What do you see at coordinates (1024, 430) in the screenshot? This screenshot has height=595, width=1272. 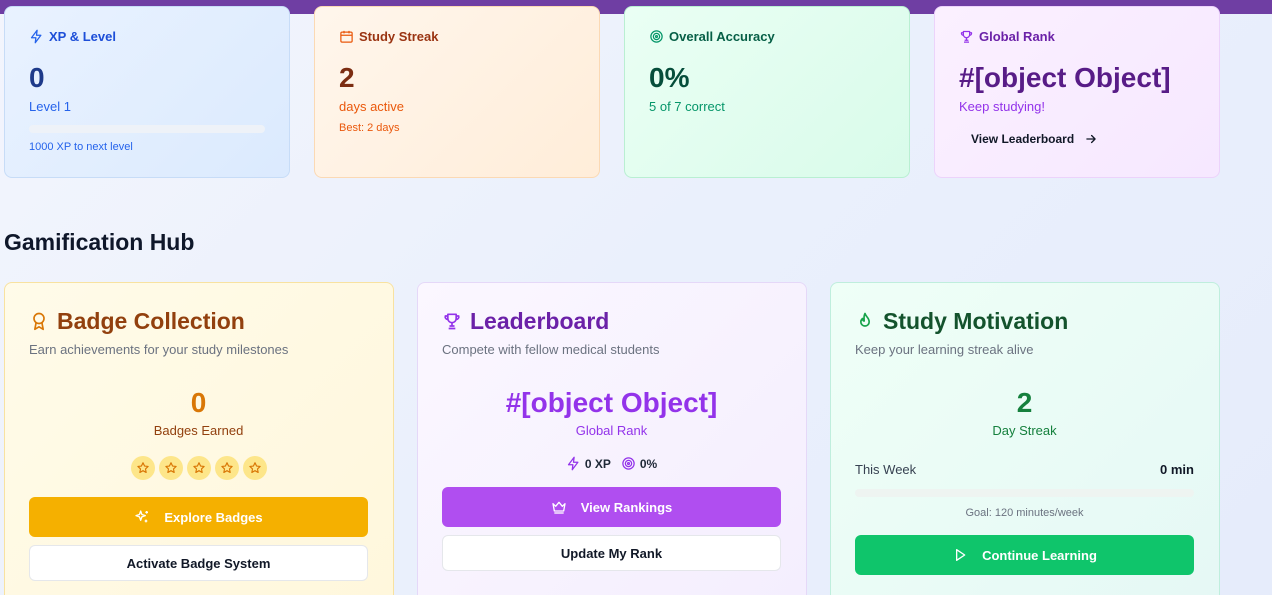 I see `day-streak-label: Day Streak` at bounding box center [1024, 430].